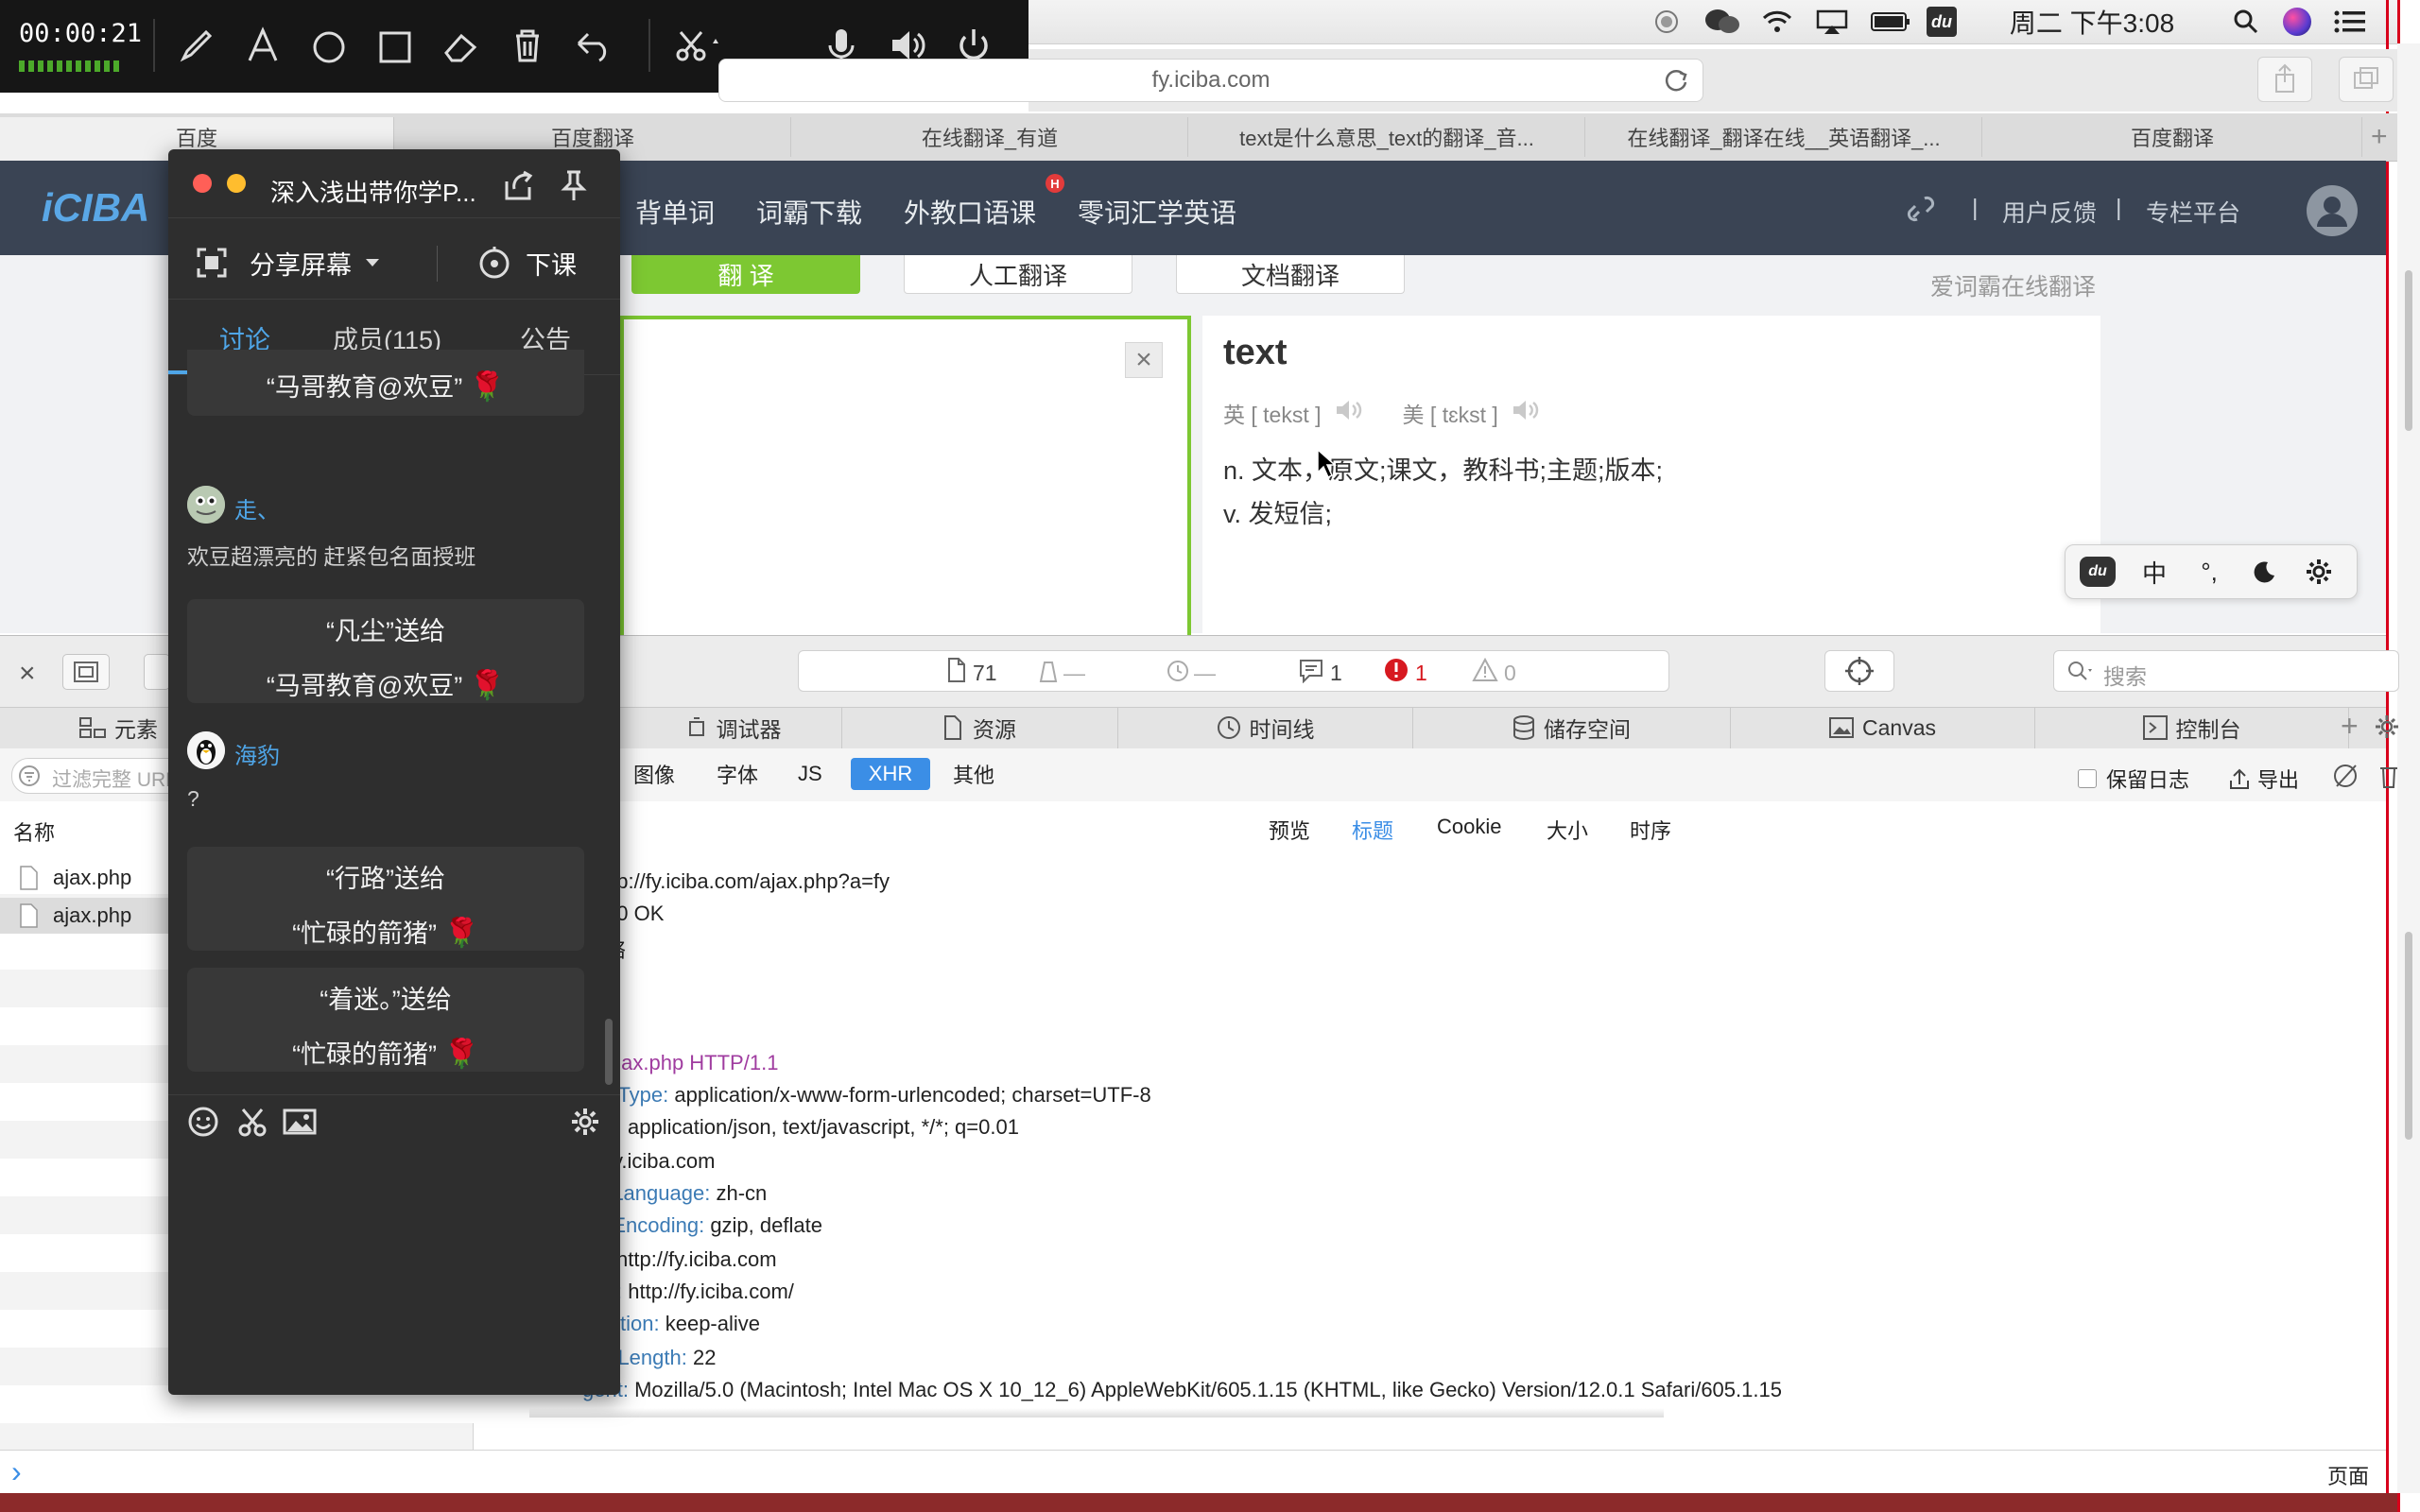 This screenshot has height=1512, width=2420. What do you see at coordinates (1265, 727) in the screenshot?
I see `tab-timeline: 时间线` at bounding box center [1265, 727].